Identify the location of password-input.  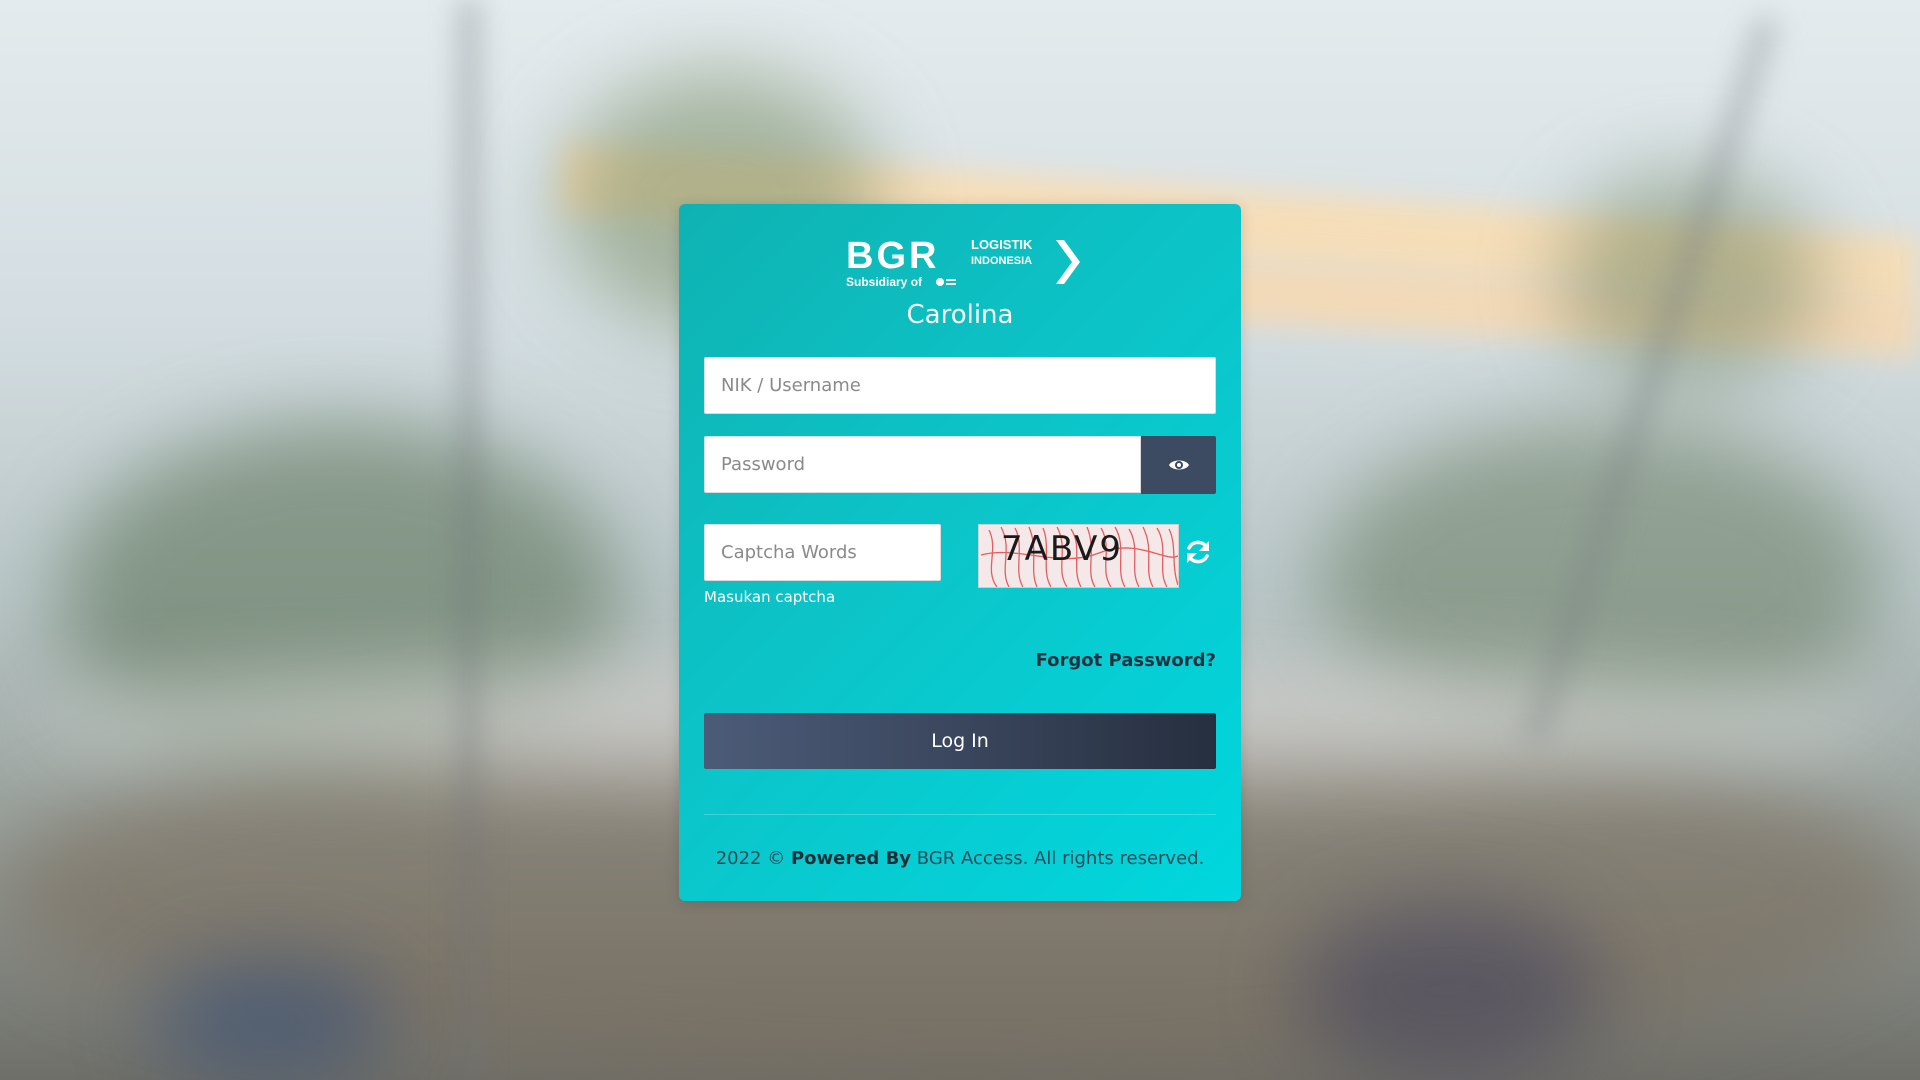
(922, 464).